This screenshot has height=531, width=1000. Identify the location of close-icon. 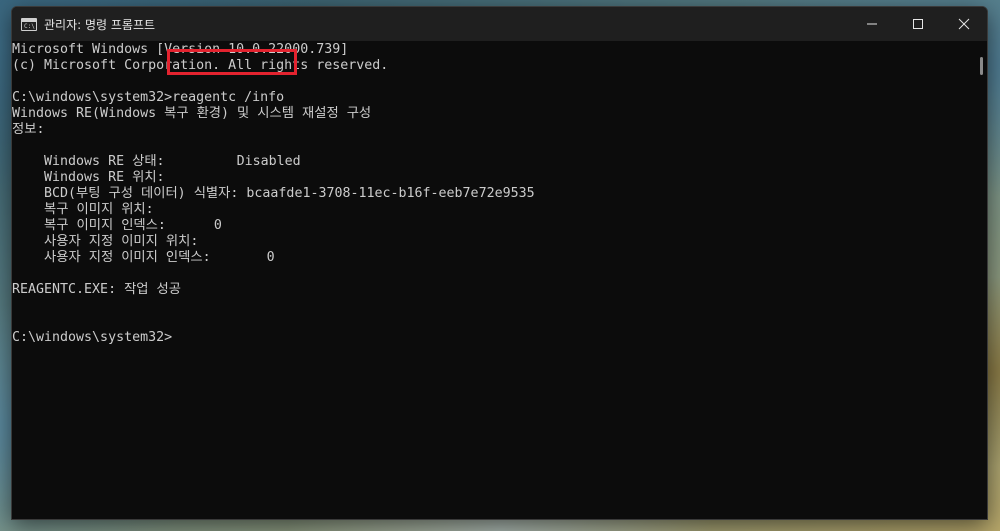
(964, 24).